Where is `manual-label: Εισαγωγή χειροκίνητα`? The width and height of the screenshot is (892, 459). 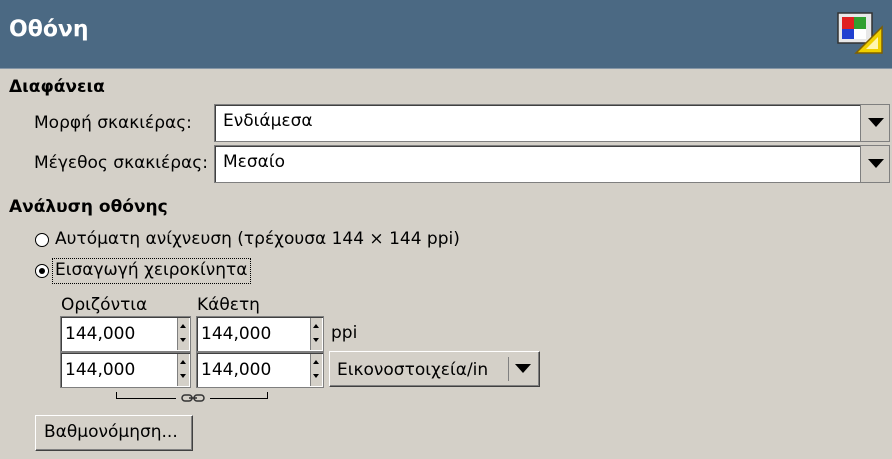
manual-label: Εισαγωγή χειροκίνητα is located at coordinates (151, 270).